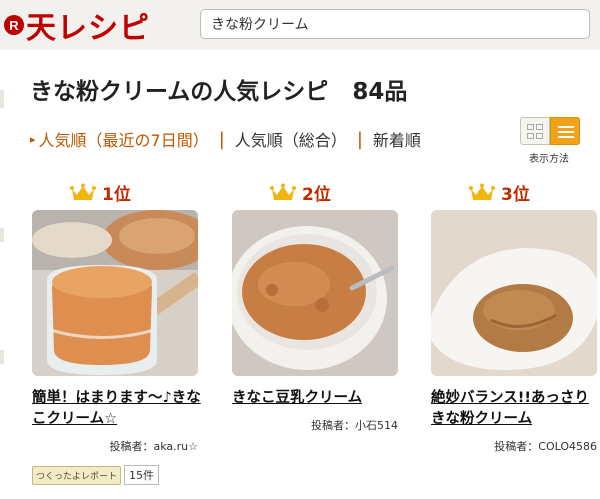 This screenshot has height=499, width=600. Describe the element at coordinates (395, 24) in the screenshot. I see `search-input` at that location.